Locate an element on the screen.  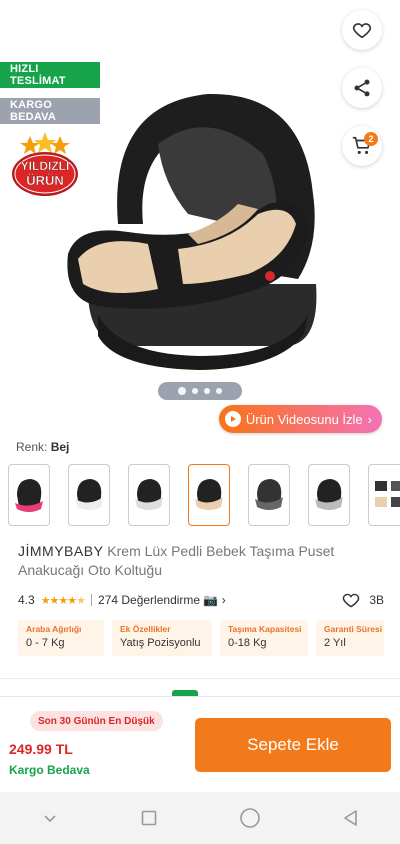
starred-product-badge: YILDIZLI ÜRÜN is located at coordinates (45, 164).